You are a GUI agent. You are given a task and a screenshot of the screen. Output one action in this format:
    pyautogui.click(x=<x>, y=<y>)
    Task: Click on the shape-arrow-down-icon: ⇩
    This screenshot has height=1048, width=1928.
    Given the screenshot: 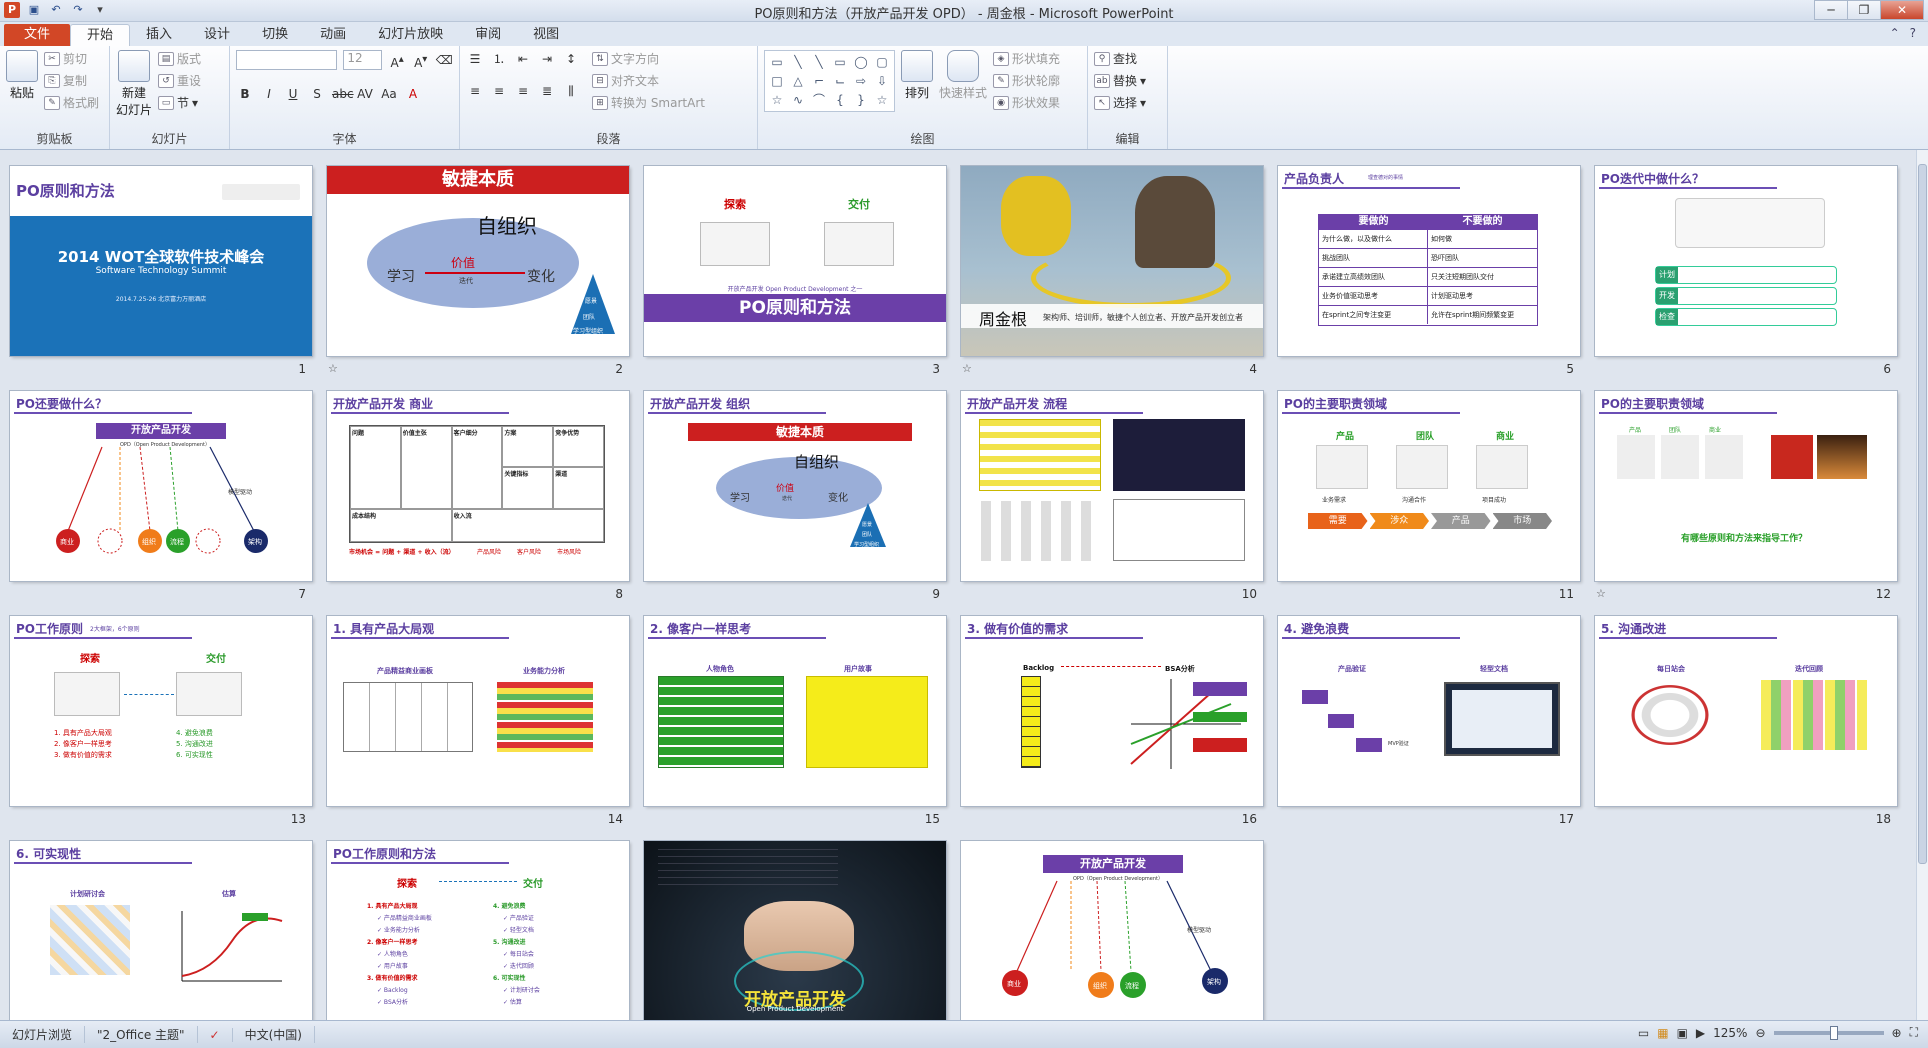 What is the action you would take?
    pyautogui.click(x=882, y=81)
    